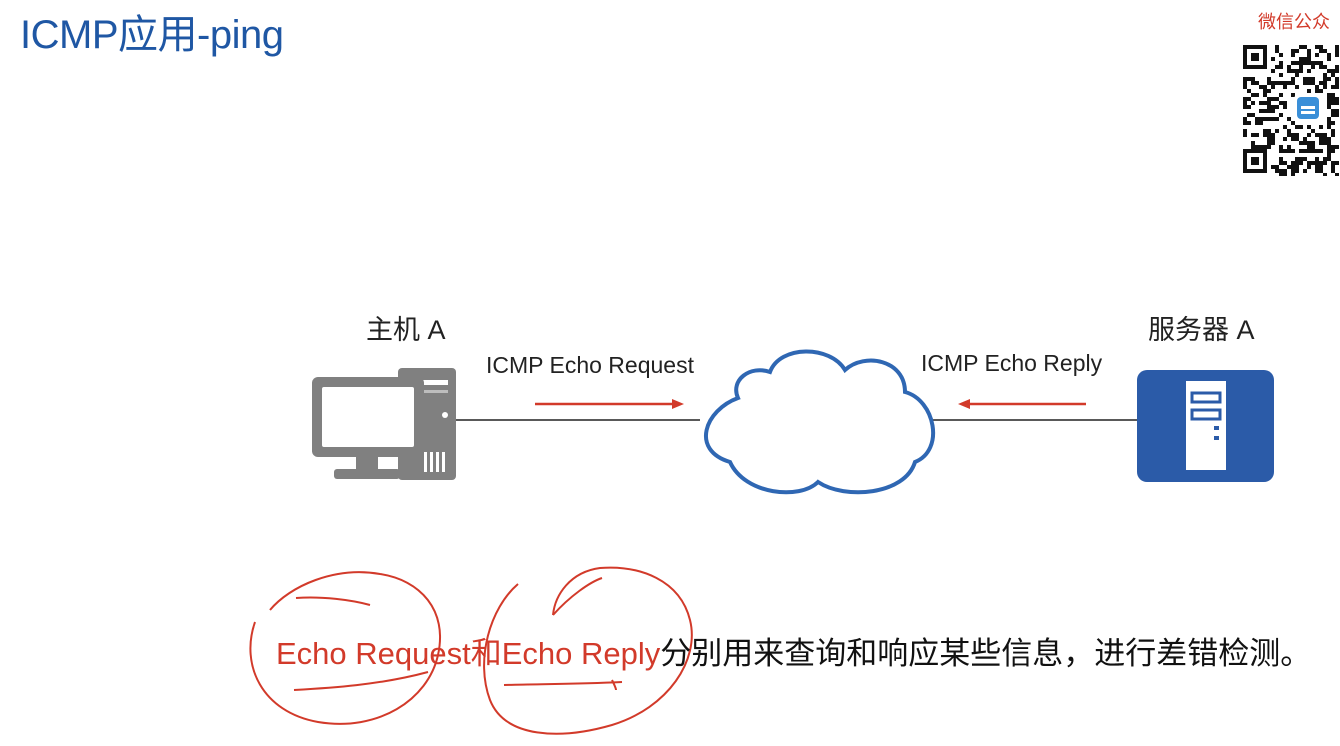 Image resolution: width=1340 pixels, height=746 pixels. What do you see at coordinates (1012, 363) in the screenshot?
I see `reply-label: ICMP Echo Reply` at bounding box center [1012, 363].